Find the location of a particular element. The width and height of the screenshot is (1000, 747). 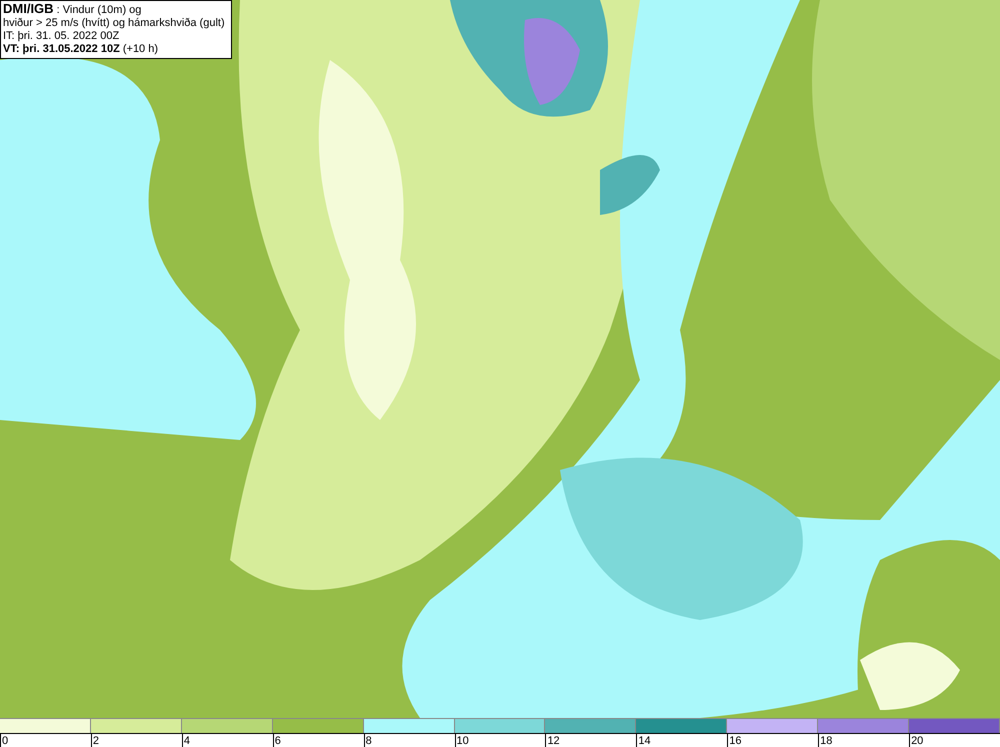

legend-tick-label: 12 is located at coordinates (553, 741).